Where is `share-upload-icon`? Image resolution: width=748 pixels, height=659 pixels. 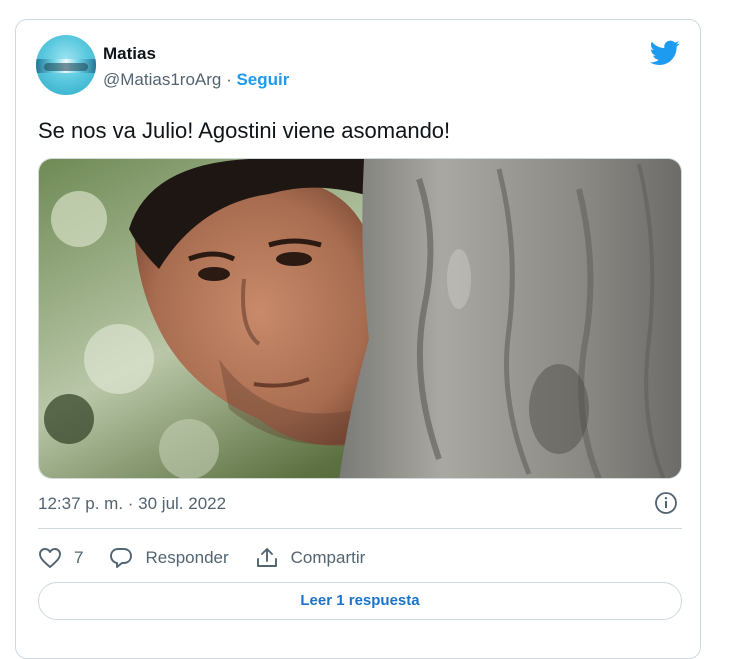
share-upload-icon is located at coordinates (266, 557).